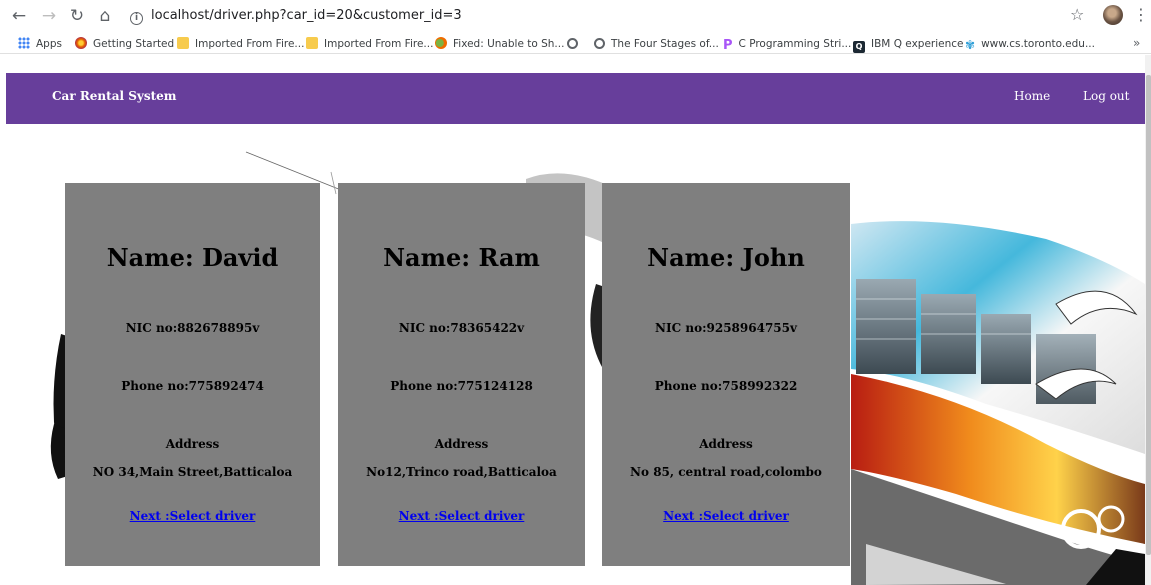  I want to click on bookmark-ibm-q: Q IBM Q experience, so click(908, 44).